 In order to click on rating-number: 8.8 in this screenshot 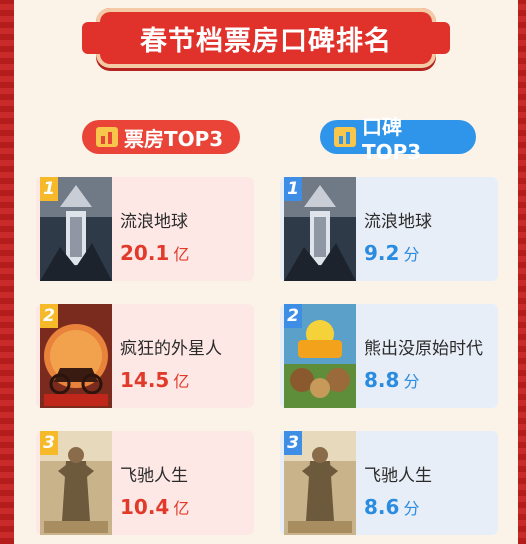, I will do `click(382, 380)`.